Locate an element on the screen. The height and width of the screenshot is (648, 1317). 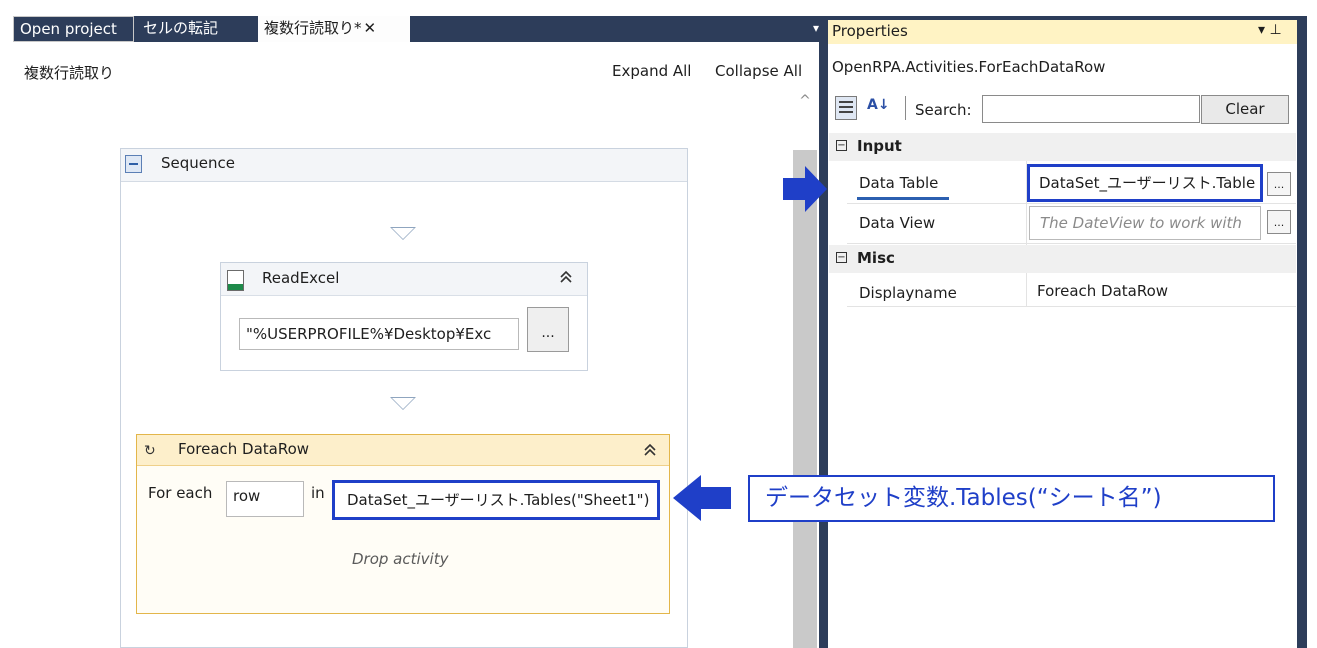
in-label: in is located at coordinates (318, 493).